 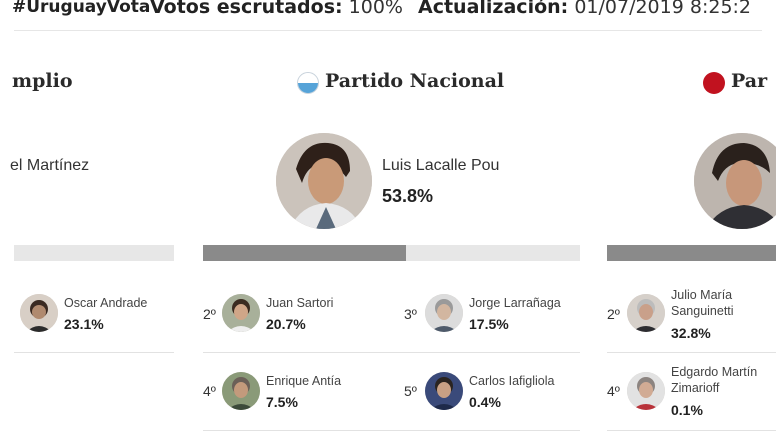 I want to click on avatar-winner-right, so click(x=735, y=181).